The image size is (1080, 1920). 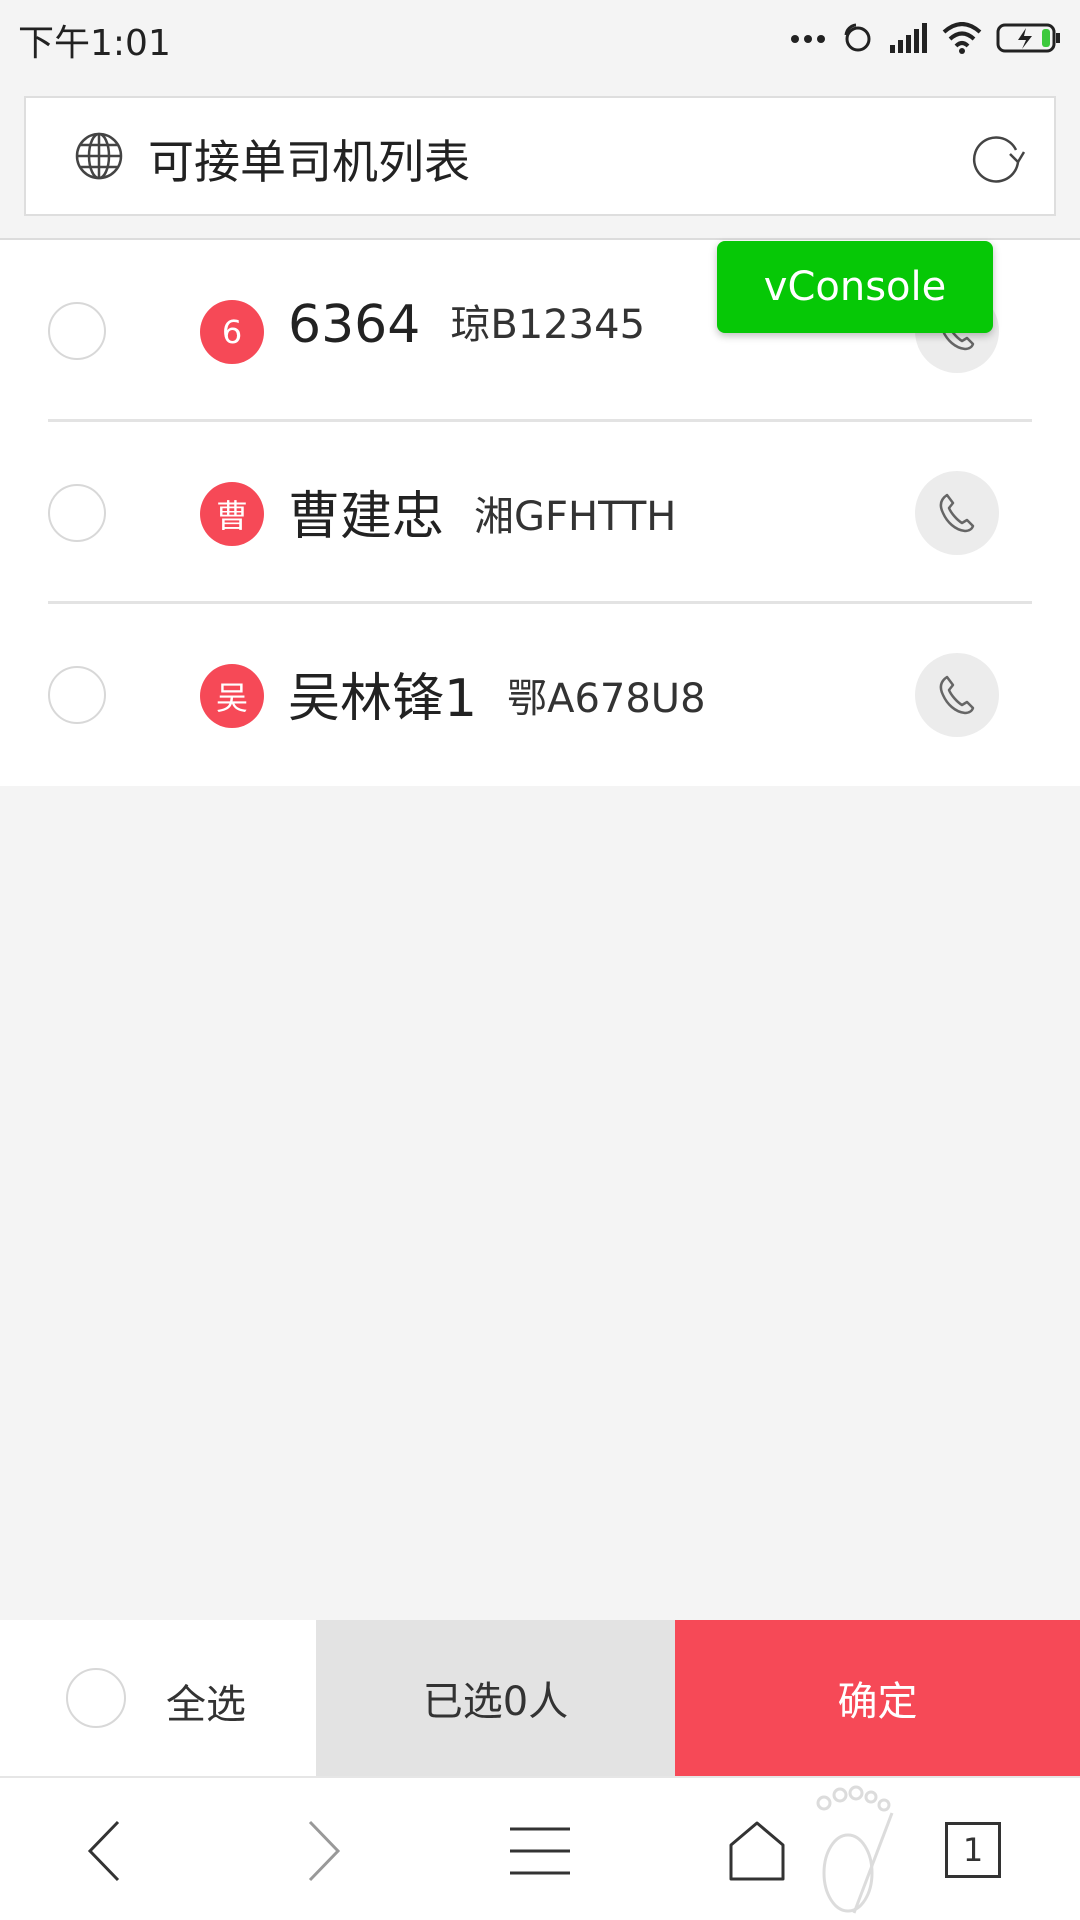 What do you see at coordinates (232, 696) in the screenshot?
I see `driver-avatar: 吴` at bounding box center [232, 696].